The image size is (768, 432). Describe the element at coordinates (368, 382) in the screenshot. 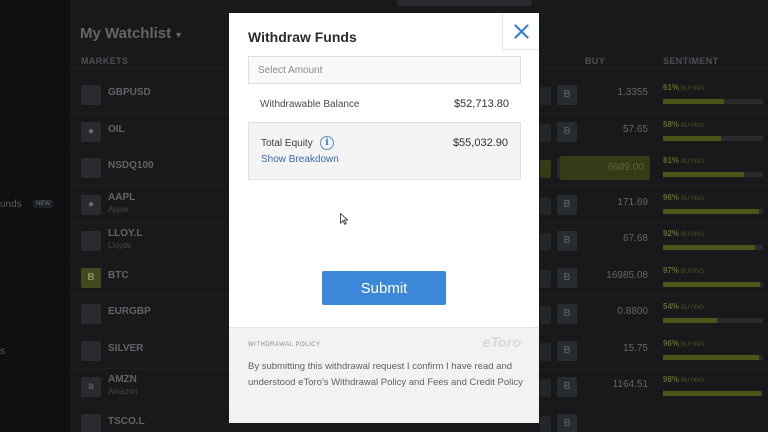

I see `withdrawal-policy-link: Withdrawal Policy` at that location.